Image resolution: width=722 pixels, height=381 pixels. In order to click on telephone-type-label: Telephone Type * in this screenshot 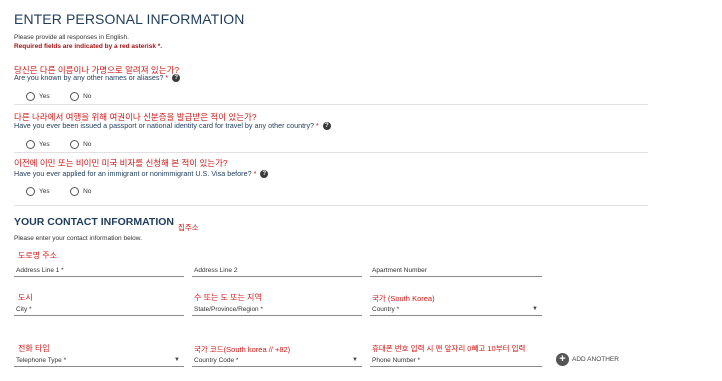, I will do `click(41, 360)`.